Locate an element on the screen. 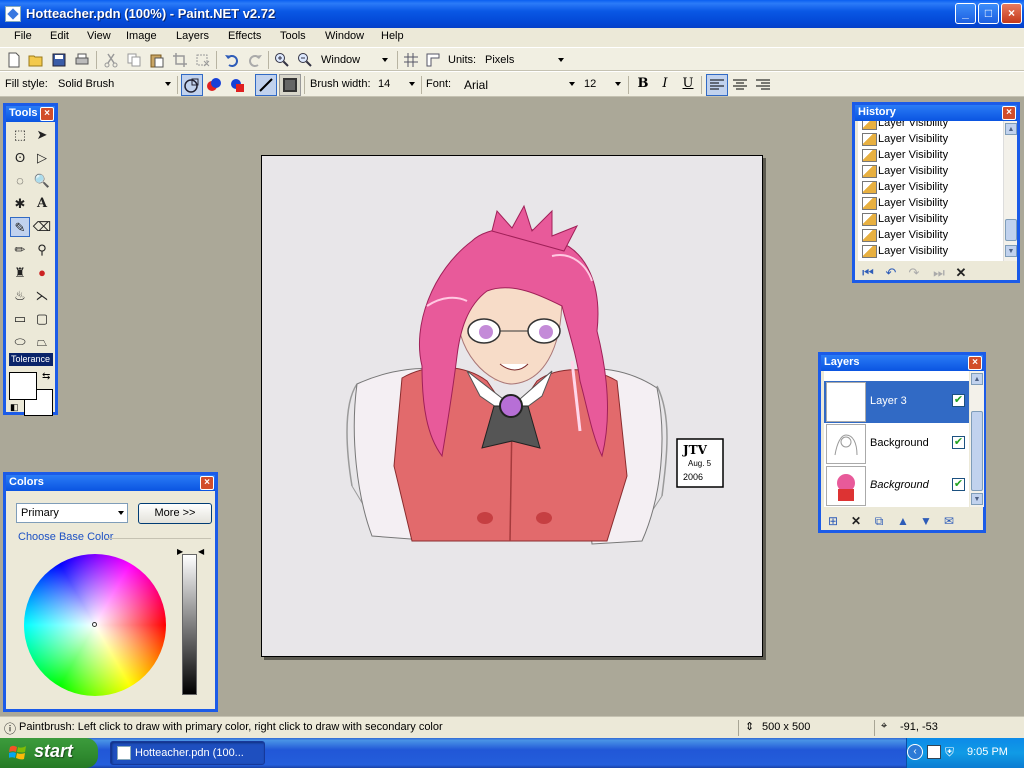 The image size is (1024, 768). menu-file: File is located at coordinates (23, 36).